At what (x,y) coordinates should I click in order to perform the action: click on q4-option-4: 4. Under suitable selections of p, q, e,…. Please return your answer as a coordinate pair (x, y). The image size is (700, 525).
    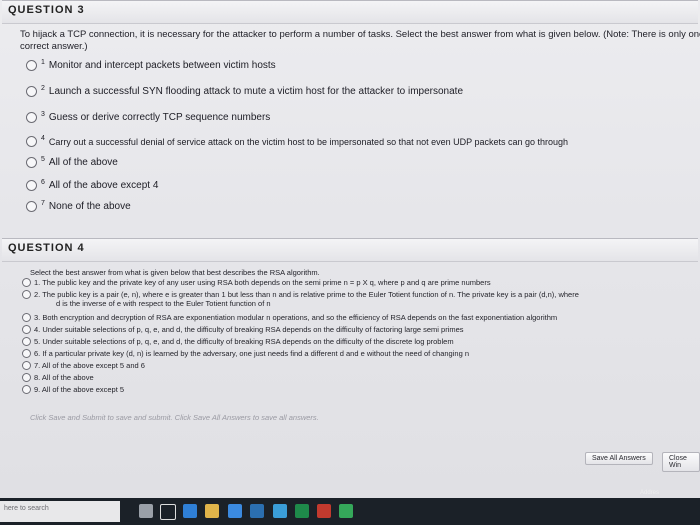
    Looking at the image, I should click on (243, 329).